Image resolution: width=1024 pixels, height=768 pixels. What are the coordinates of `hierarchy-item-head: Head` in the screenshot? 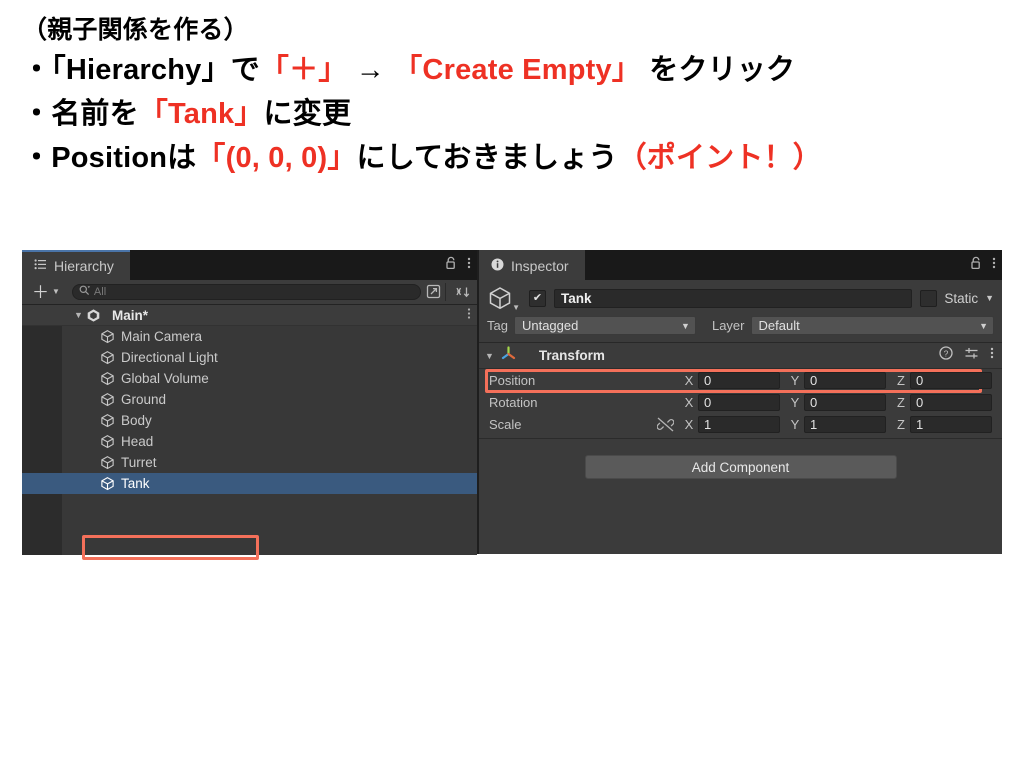 It's located at (249, 441).